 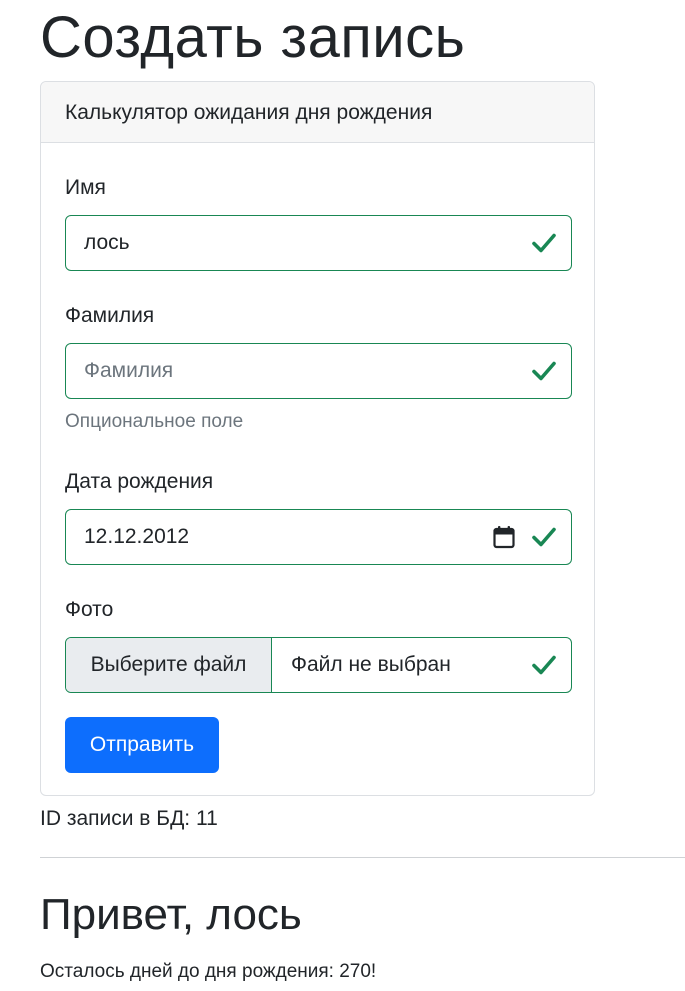 What do you see at coordinates (89, 609) in the screenshot?
I see `photo-label: Фото` at bounding box center [89, 609].